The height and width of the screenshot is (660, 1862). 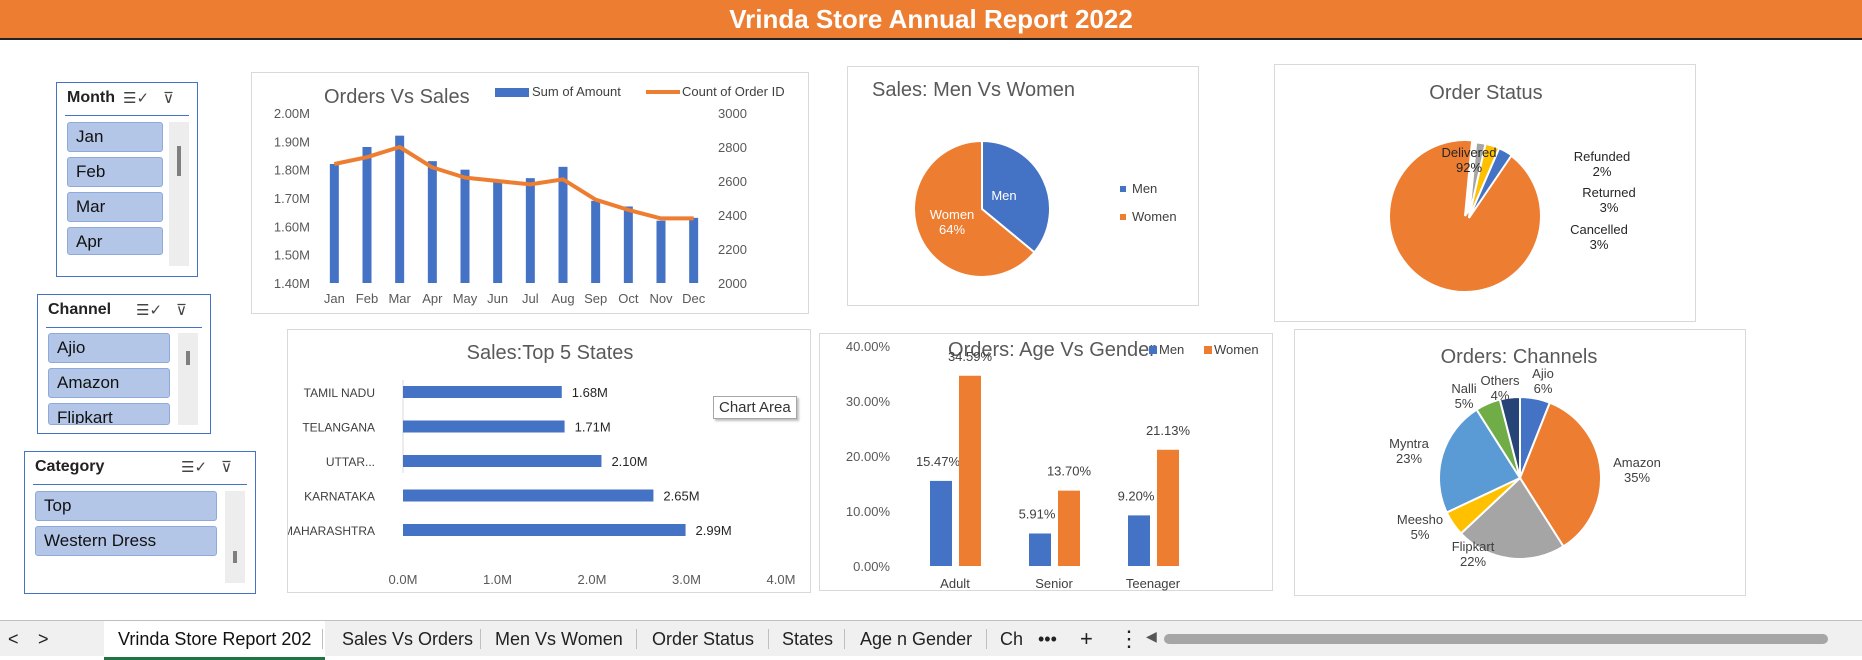 I want to click on y2-tick-label: 3000, so click(x=732, y=113).